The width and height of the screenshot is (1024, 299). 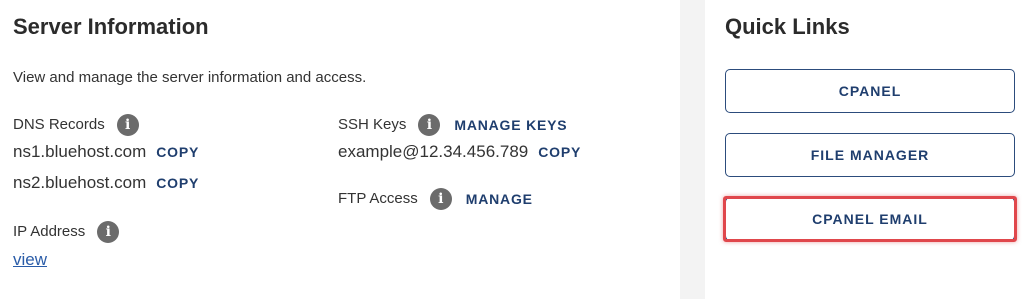 What do you see at coordinates (49, 231) in the screenshot?
I see `ip-address-label: IP Address` at bounding box center [49, 231].